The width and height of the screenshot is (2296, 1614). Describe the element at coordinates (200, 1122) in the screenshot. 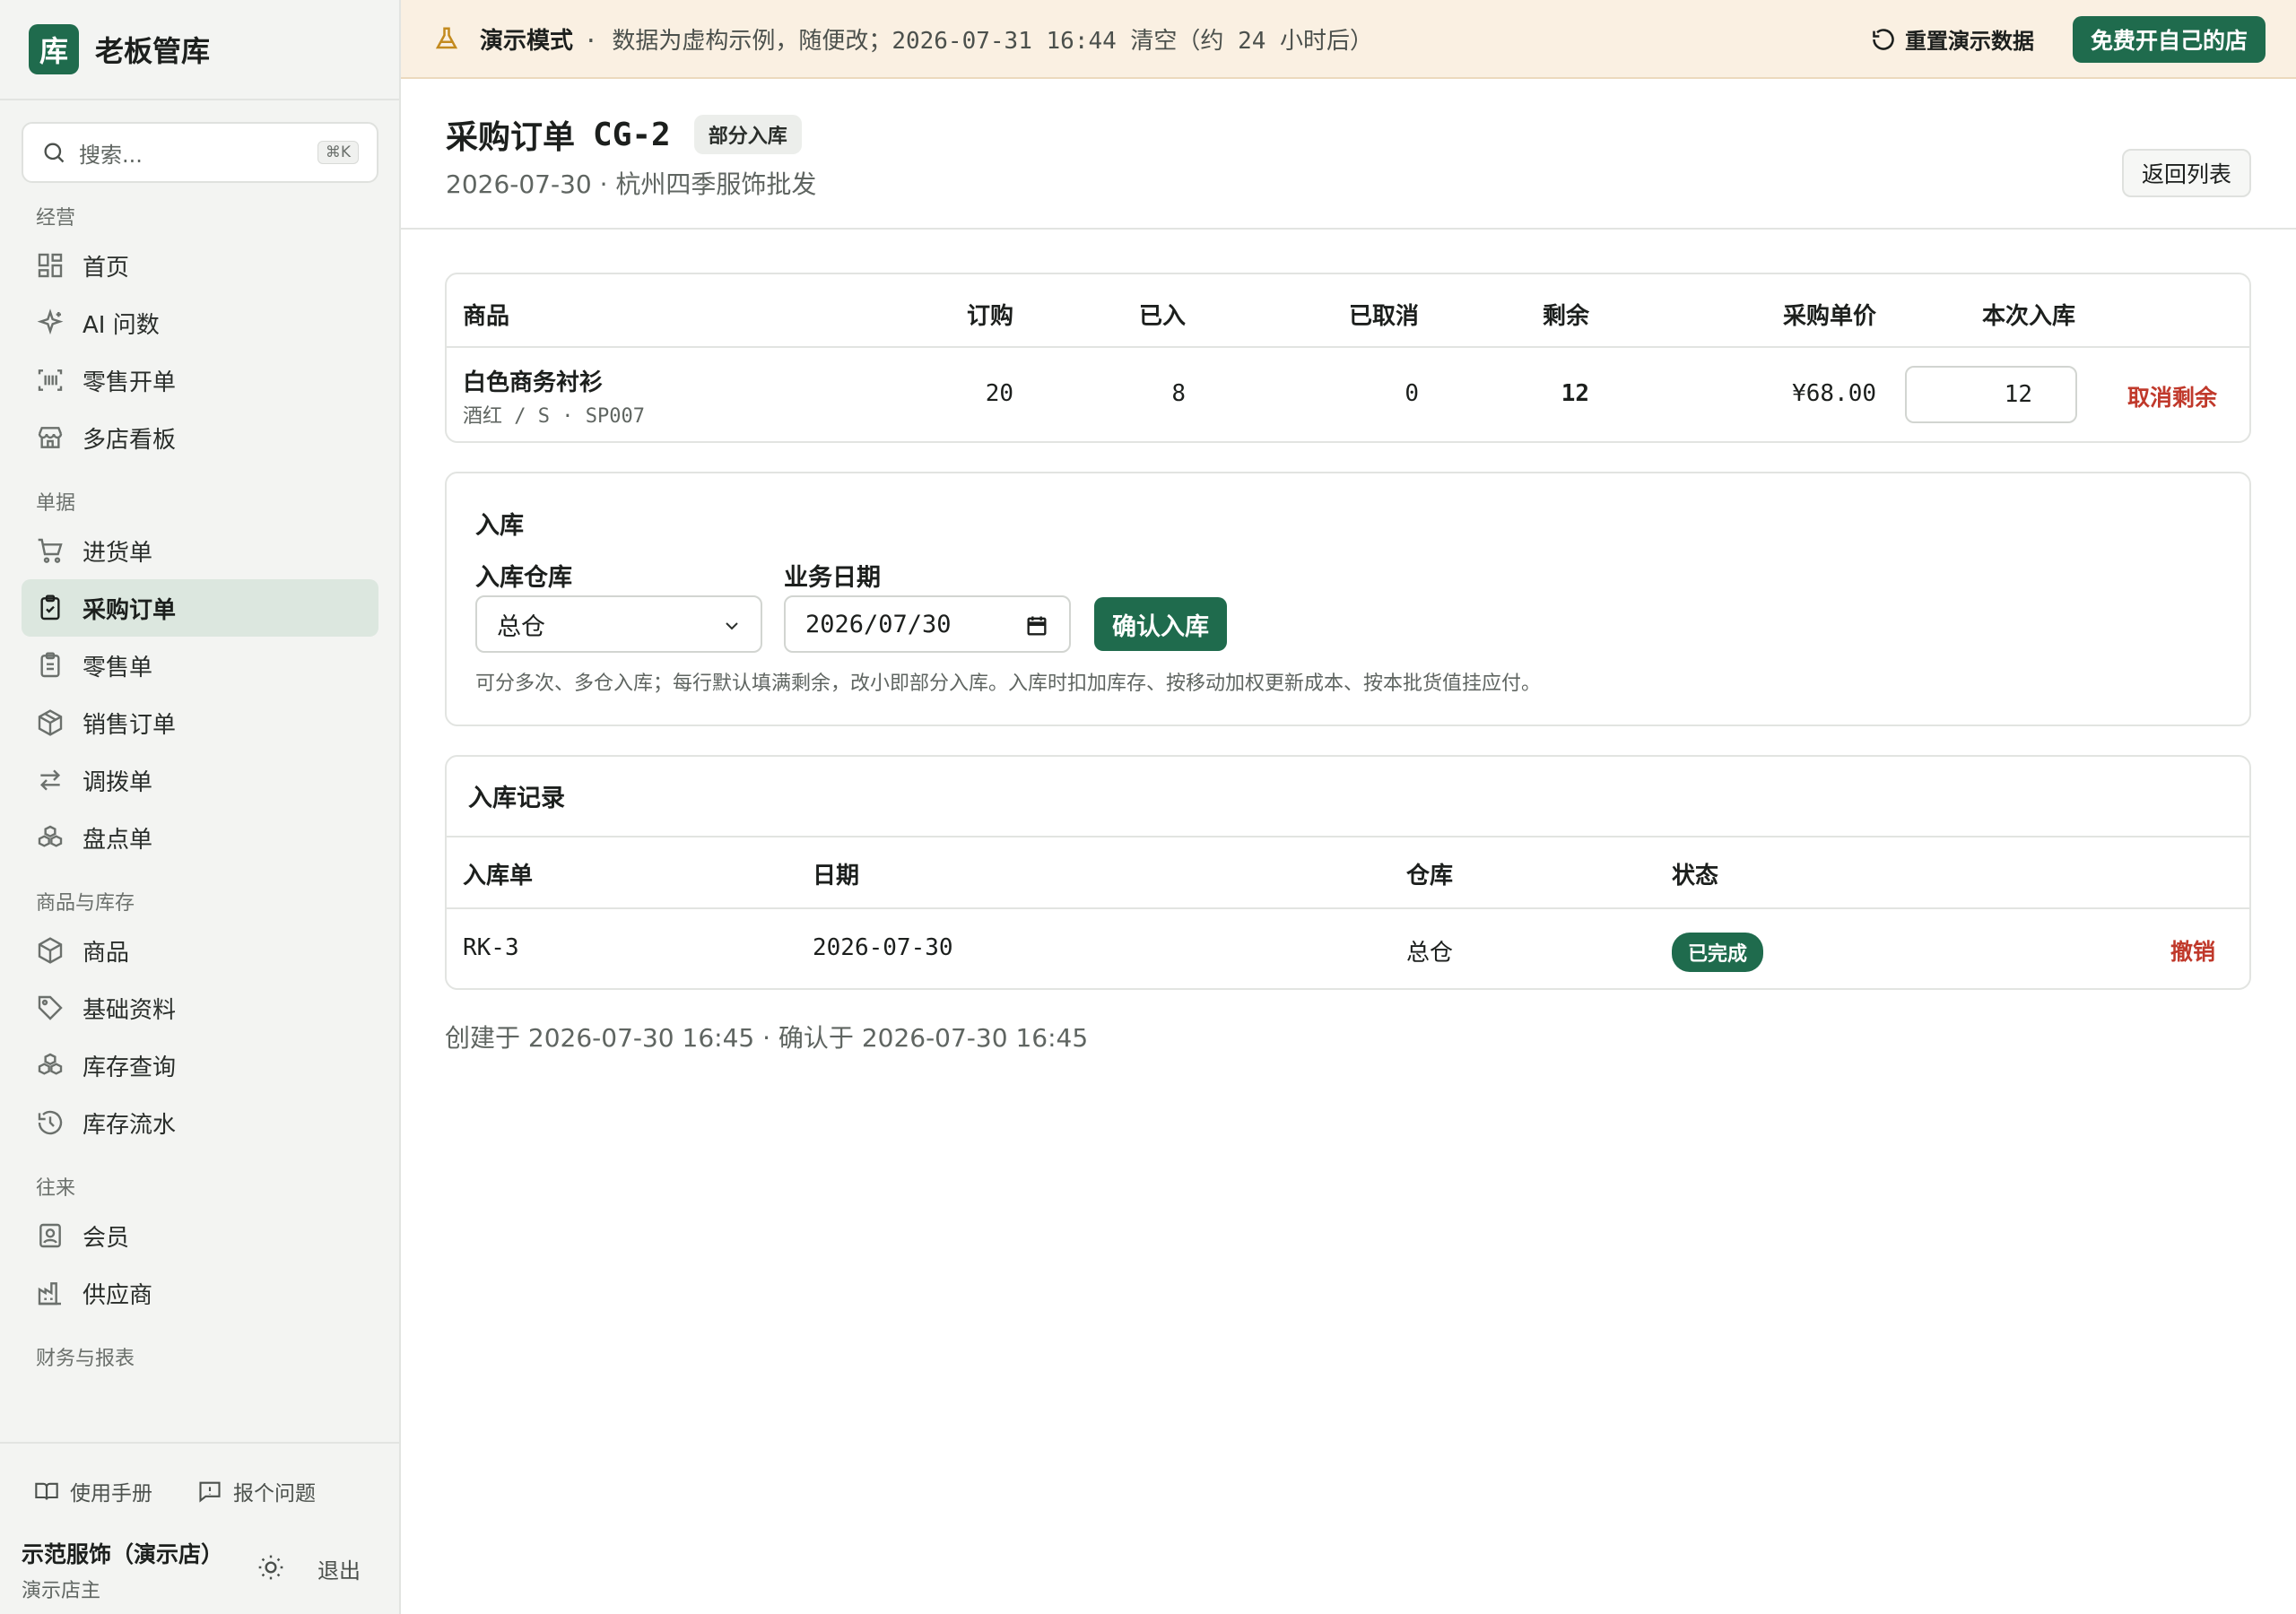

I see `sidebar-item-stock-ledger: 库存流水` at that location.